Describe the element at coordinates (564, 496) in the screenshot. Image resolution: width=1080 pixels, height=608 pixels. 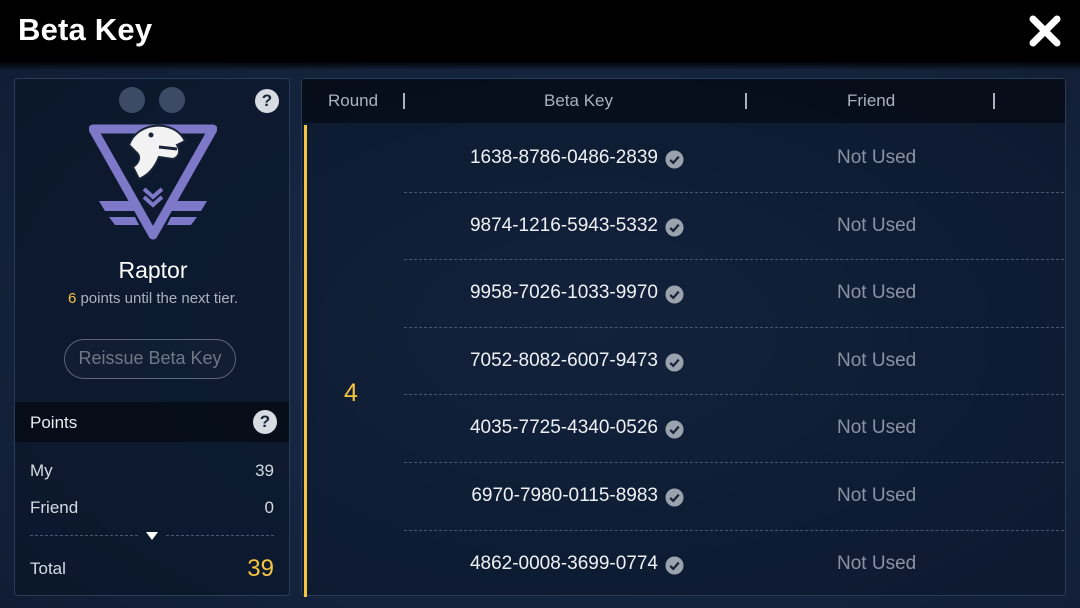
I see `beta-key-value: 6970-7980-0115-8983` at that location.